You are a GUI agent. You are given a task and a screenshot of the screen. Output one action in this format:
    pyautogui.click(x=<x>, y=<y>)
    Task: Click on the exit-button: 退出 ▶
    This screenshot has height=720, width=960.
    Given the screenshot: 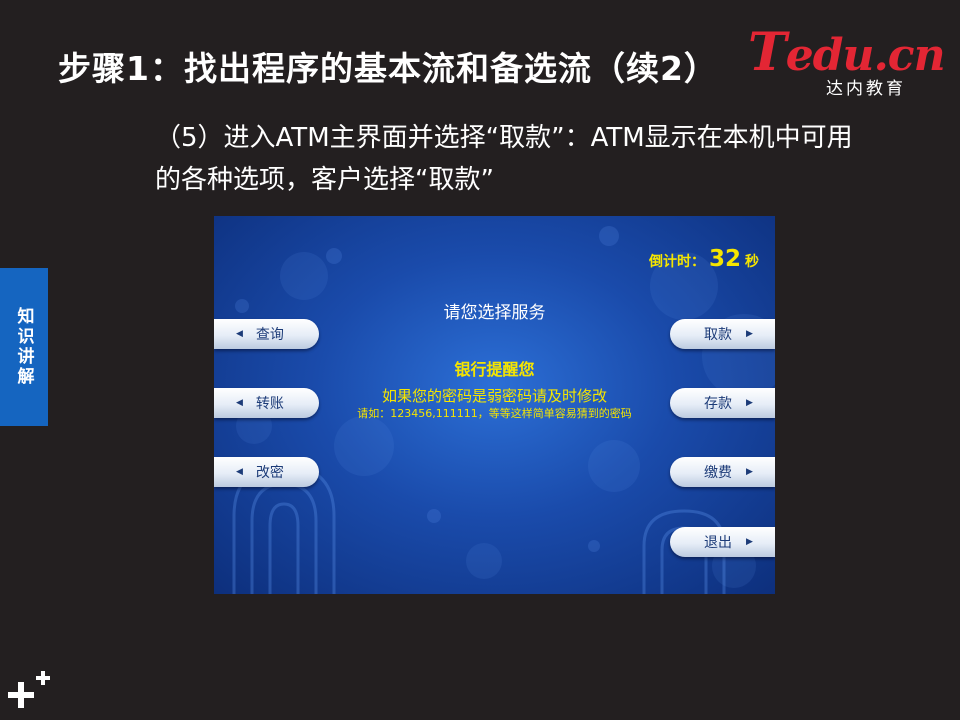 What is the action you would take?
    pyautogui.click(x=722, y=542)
    